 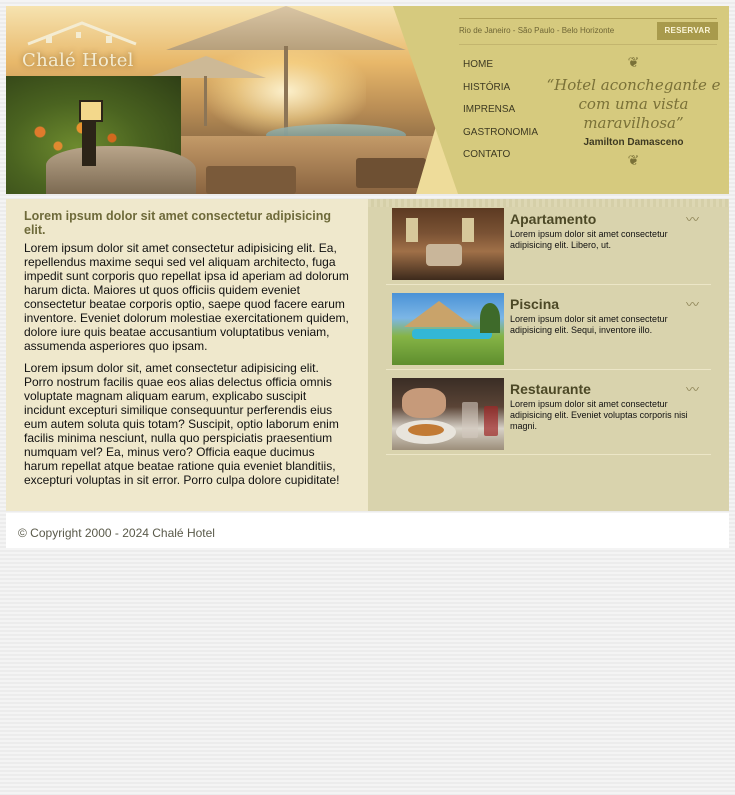 I want to click on nav-item-contato: CONTATO, so click(x=500, y=160).